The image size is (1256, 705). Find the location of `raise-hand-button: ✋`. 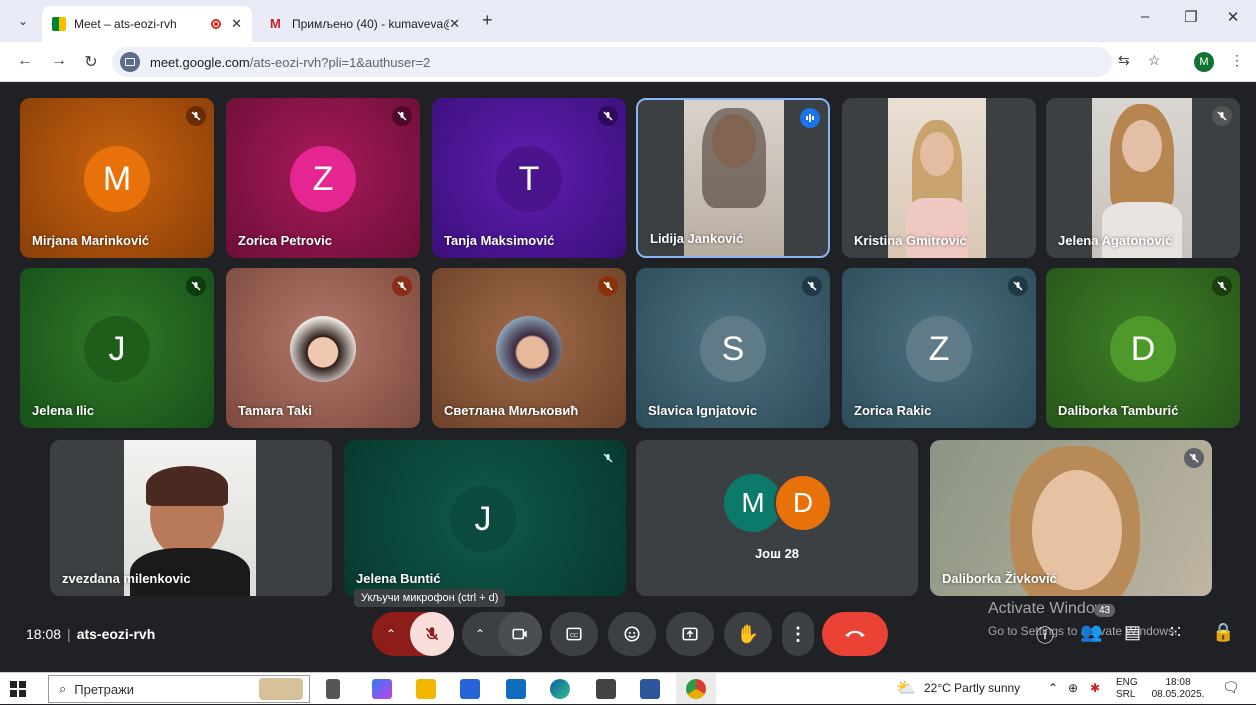

raise-hand-button: ✋ is located at coordinates (748, 634).